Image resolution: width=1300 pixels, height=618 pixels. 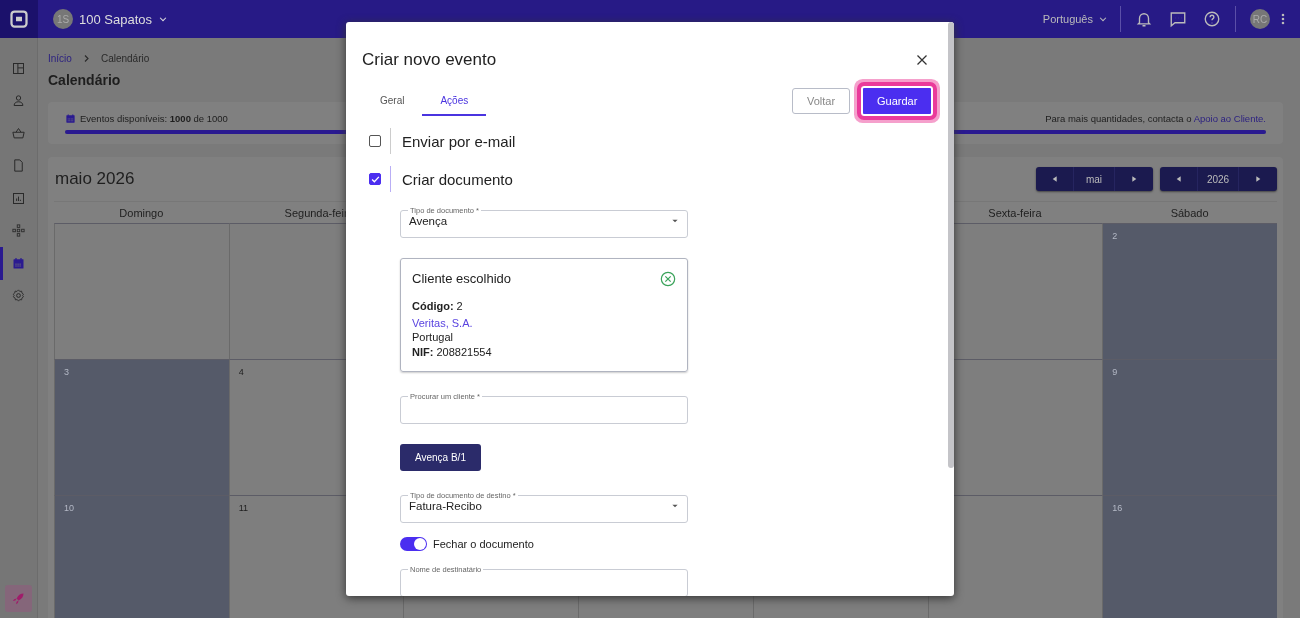 I want to click on weekday-header: Sábado, so click(x=1189, y=212).